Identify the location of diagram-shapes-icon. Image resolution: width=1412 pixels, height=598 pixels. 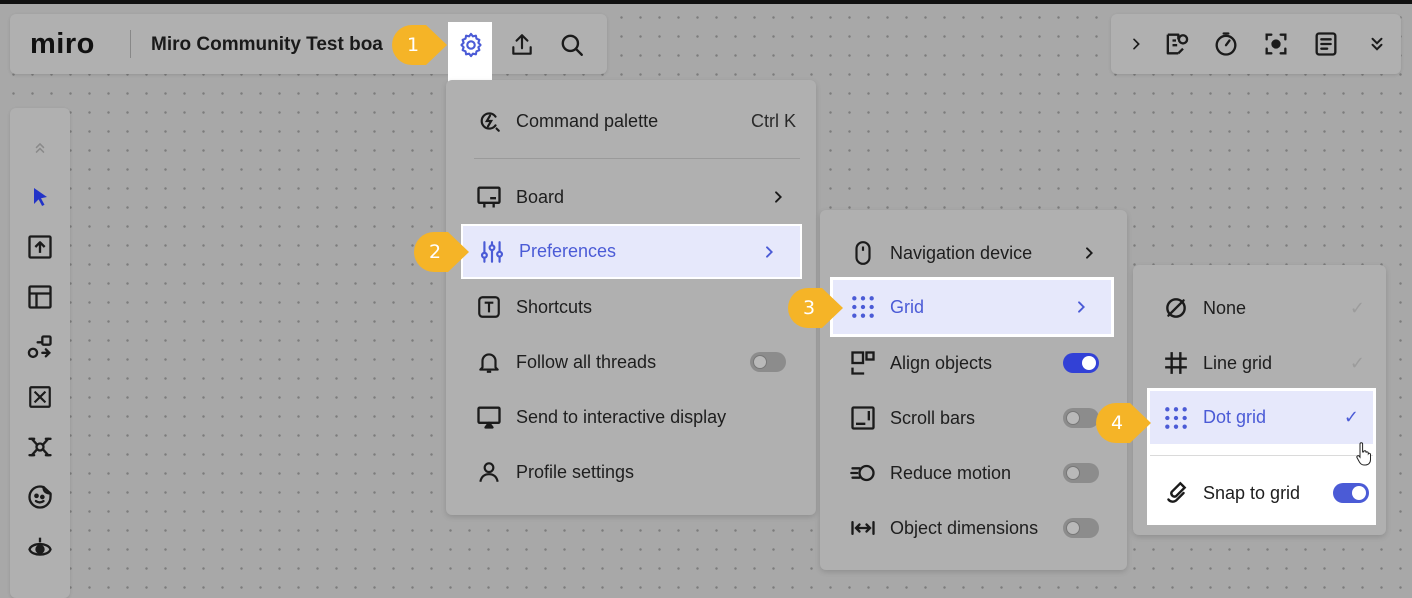
(40, 347).